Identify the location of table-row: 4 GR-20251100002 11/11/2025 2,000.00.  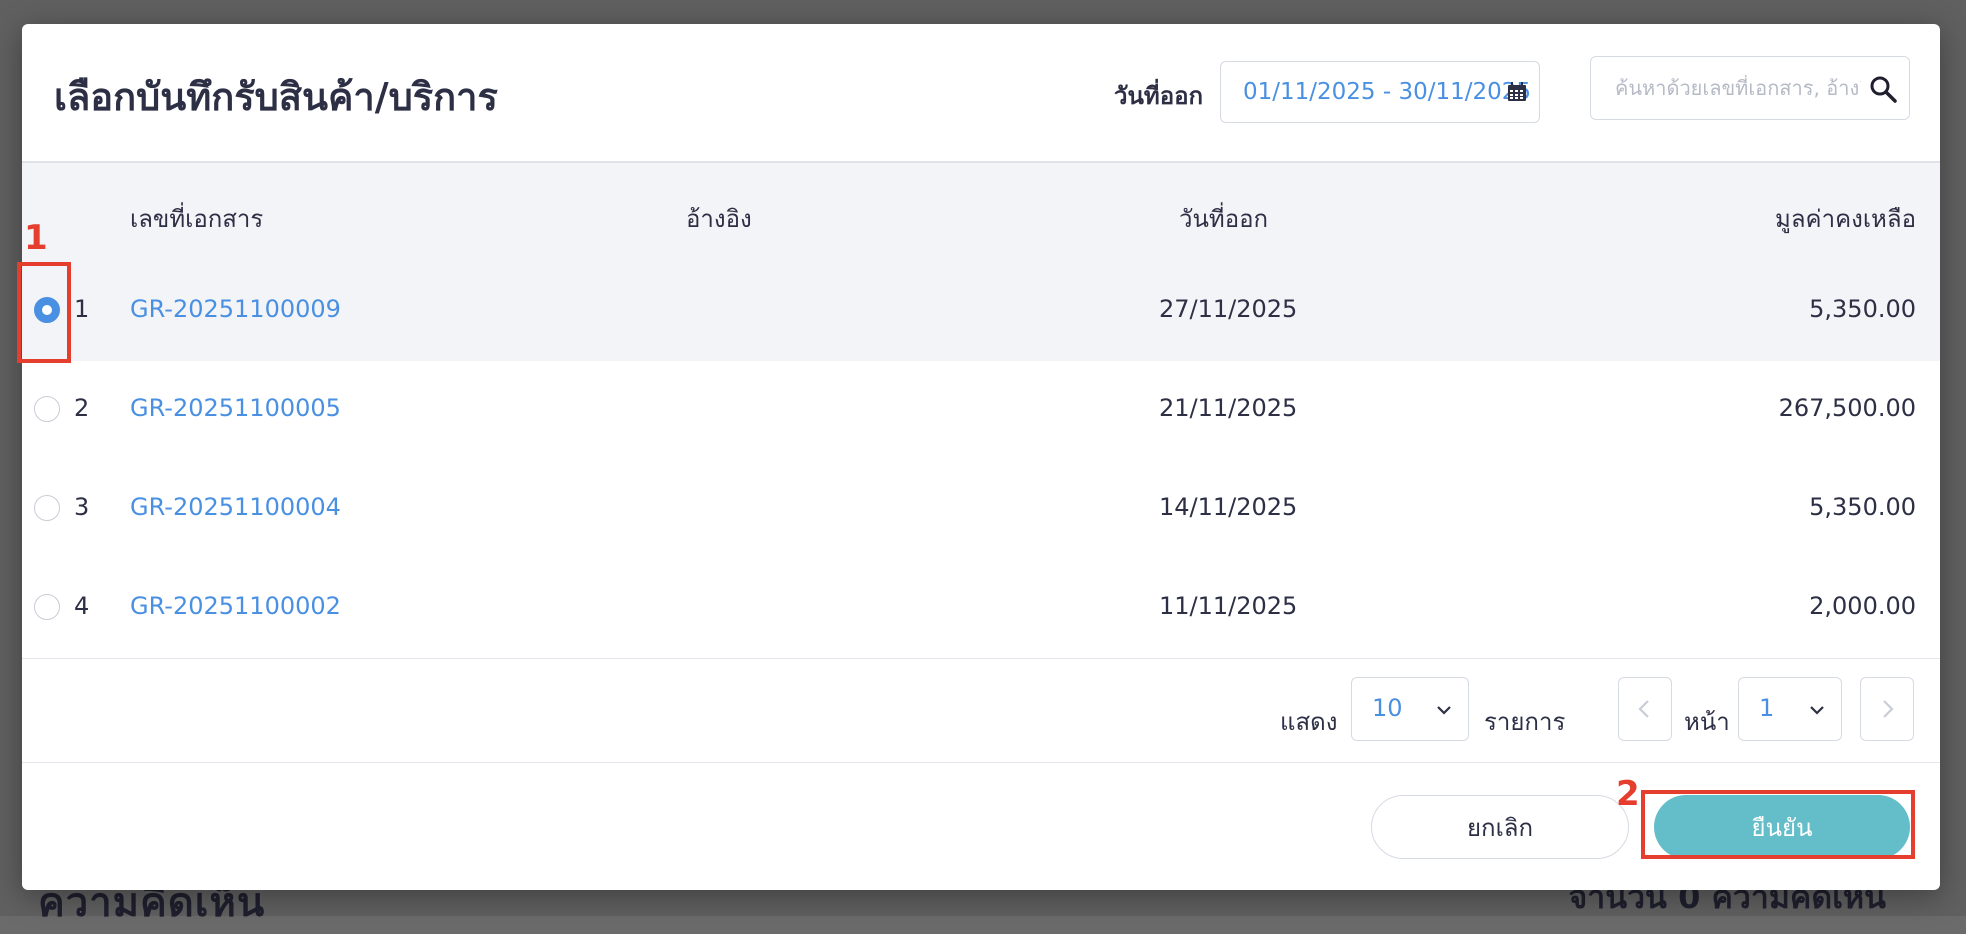
(981, 608).